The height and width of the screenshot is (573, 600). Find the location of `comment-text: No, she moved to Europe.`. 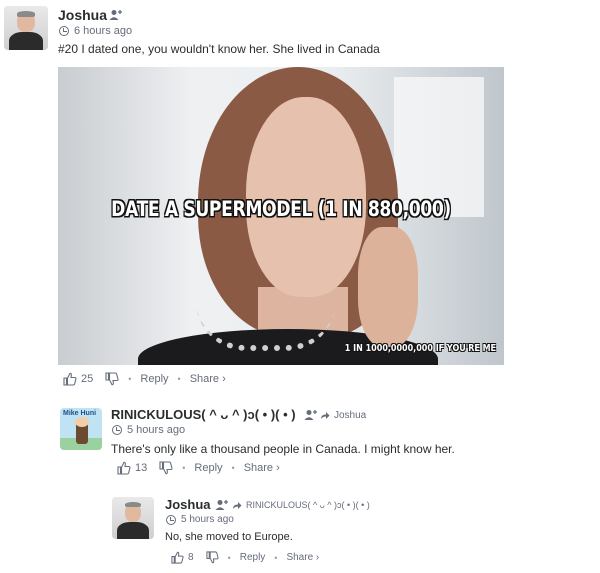

comment-text: No, she moved to Europe. is located at coordinates (229, 537).